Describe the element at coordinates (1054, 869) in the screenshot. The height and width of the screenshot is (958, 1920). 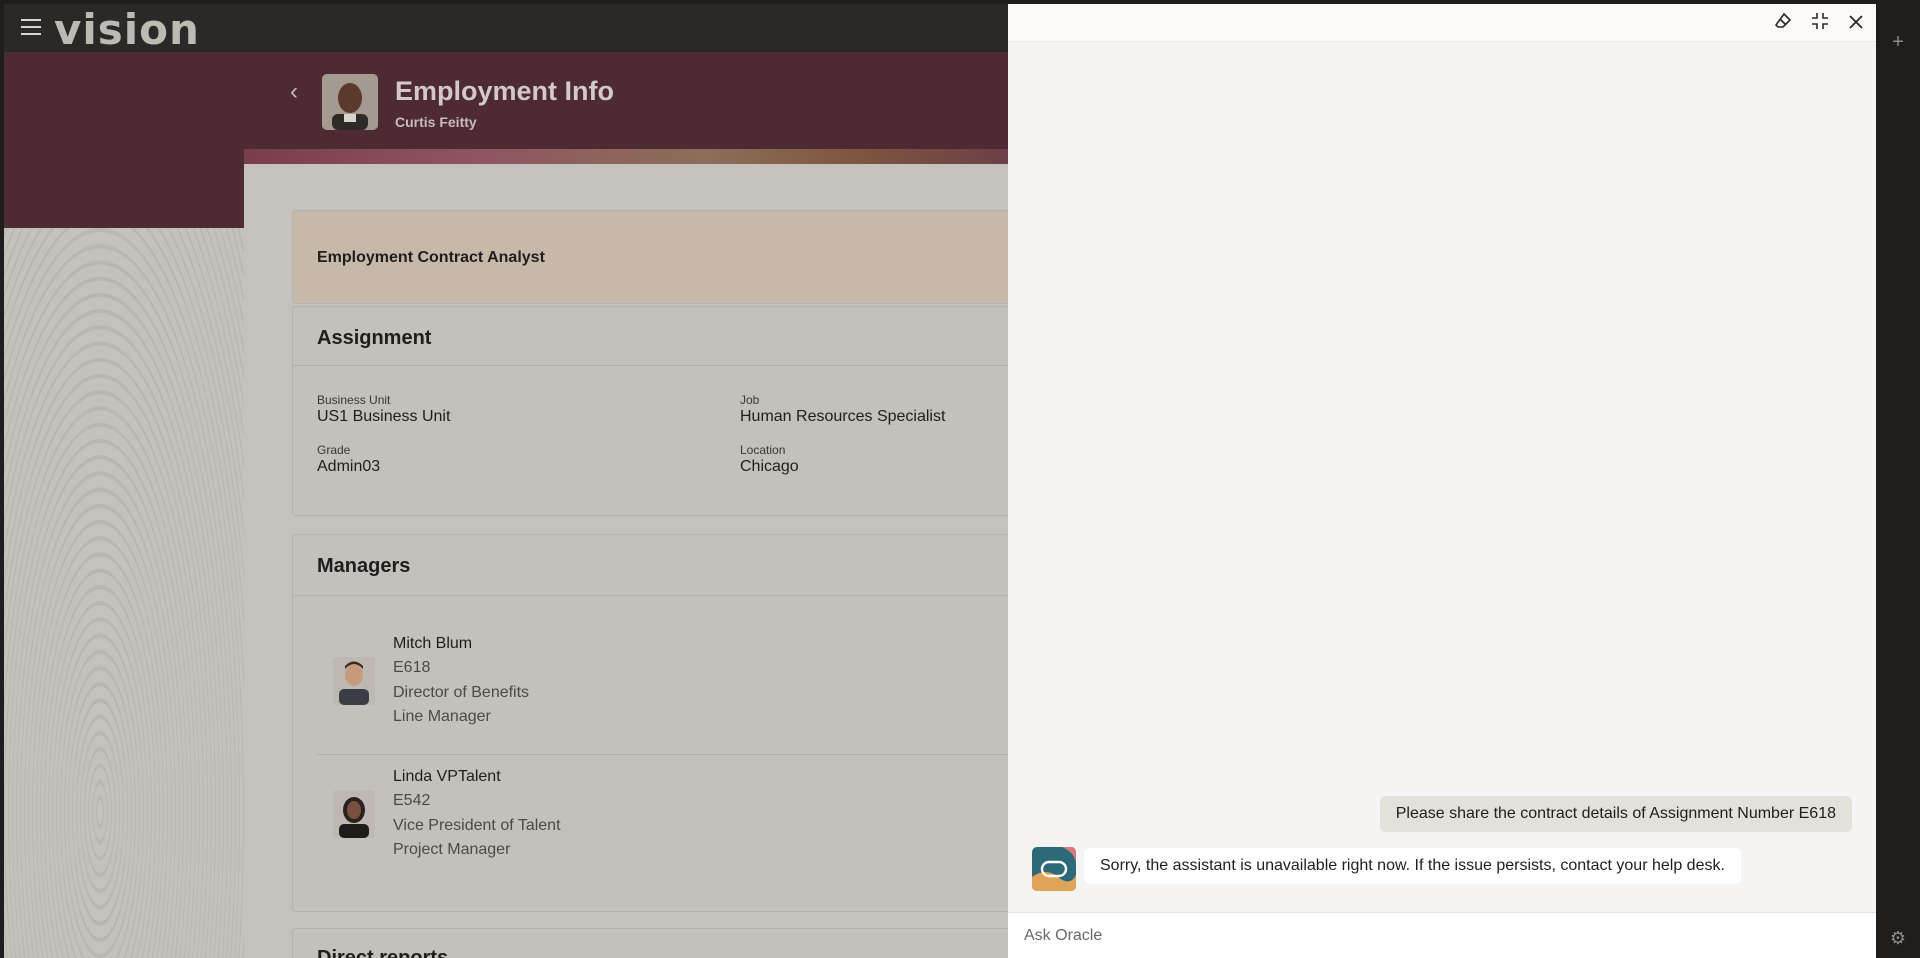
I see `oracle-assistant-avatar` at that location.